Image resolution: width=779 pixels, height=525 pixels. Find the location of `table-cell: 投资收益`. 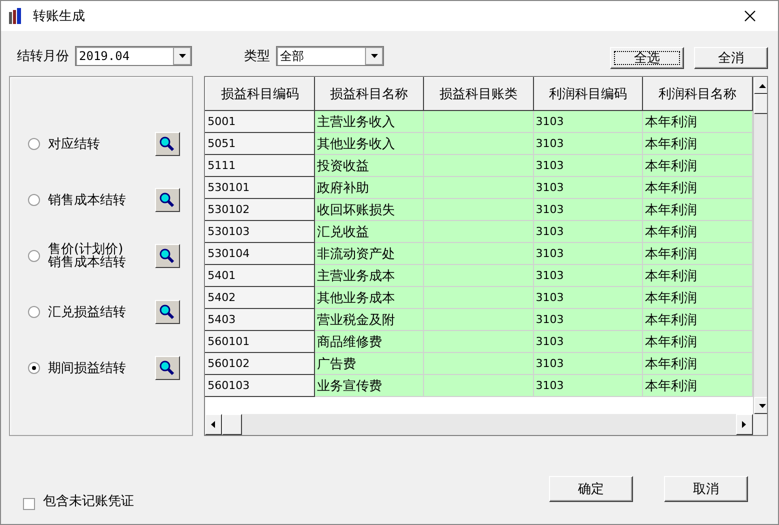

table-cell: 投资收益 is located at coordinates (369, 165).